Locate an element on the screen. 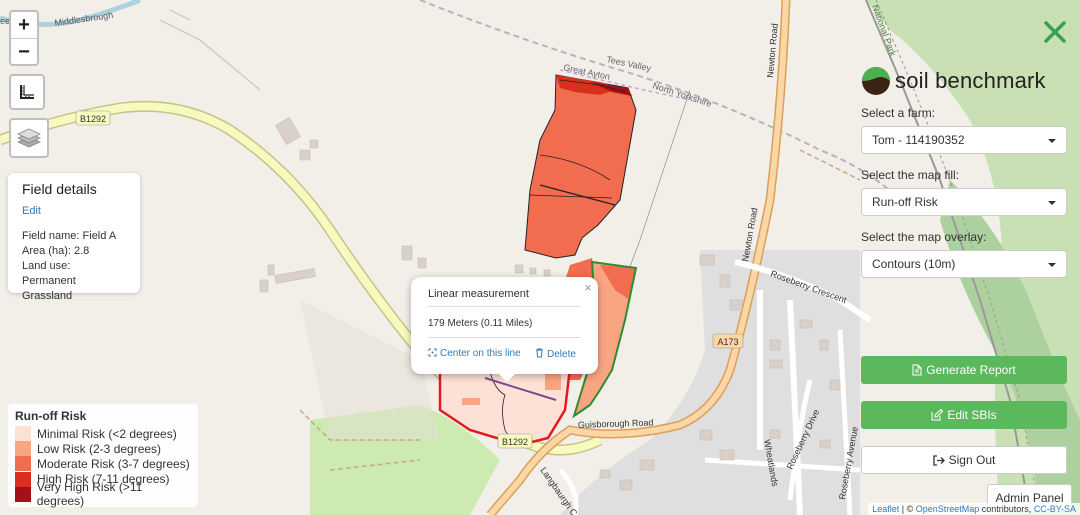 The height and width of the screenshot is (515, 1080). legend-item: Low Risk (2-3 degrees) is located at coordinates (103, 449).